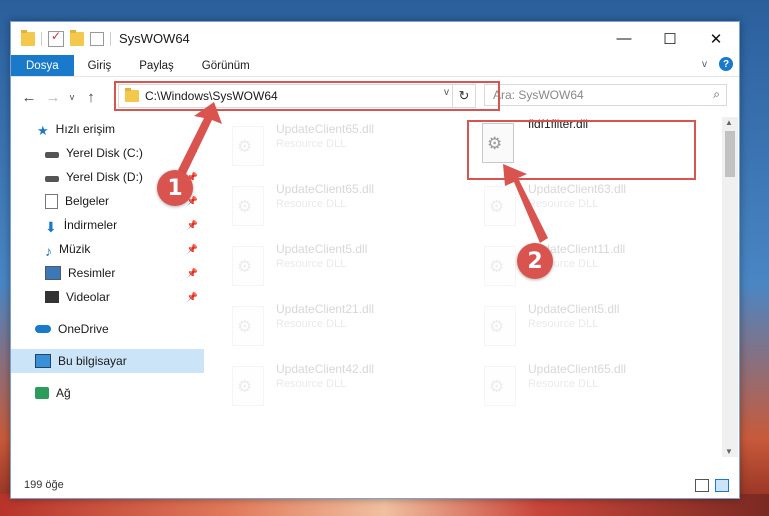  Describe the element at coordinates (535, 261) in the screenshot. I see `step-2-badge: 2` at that location.